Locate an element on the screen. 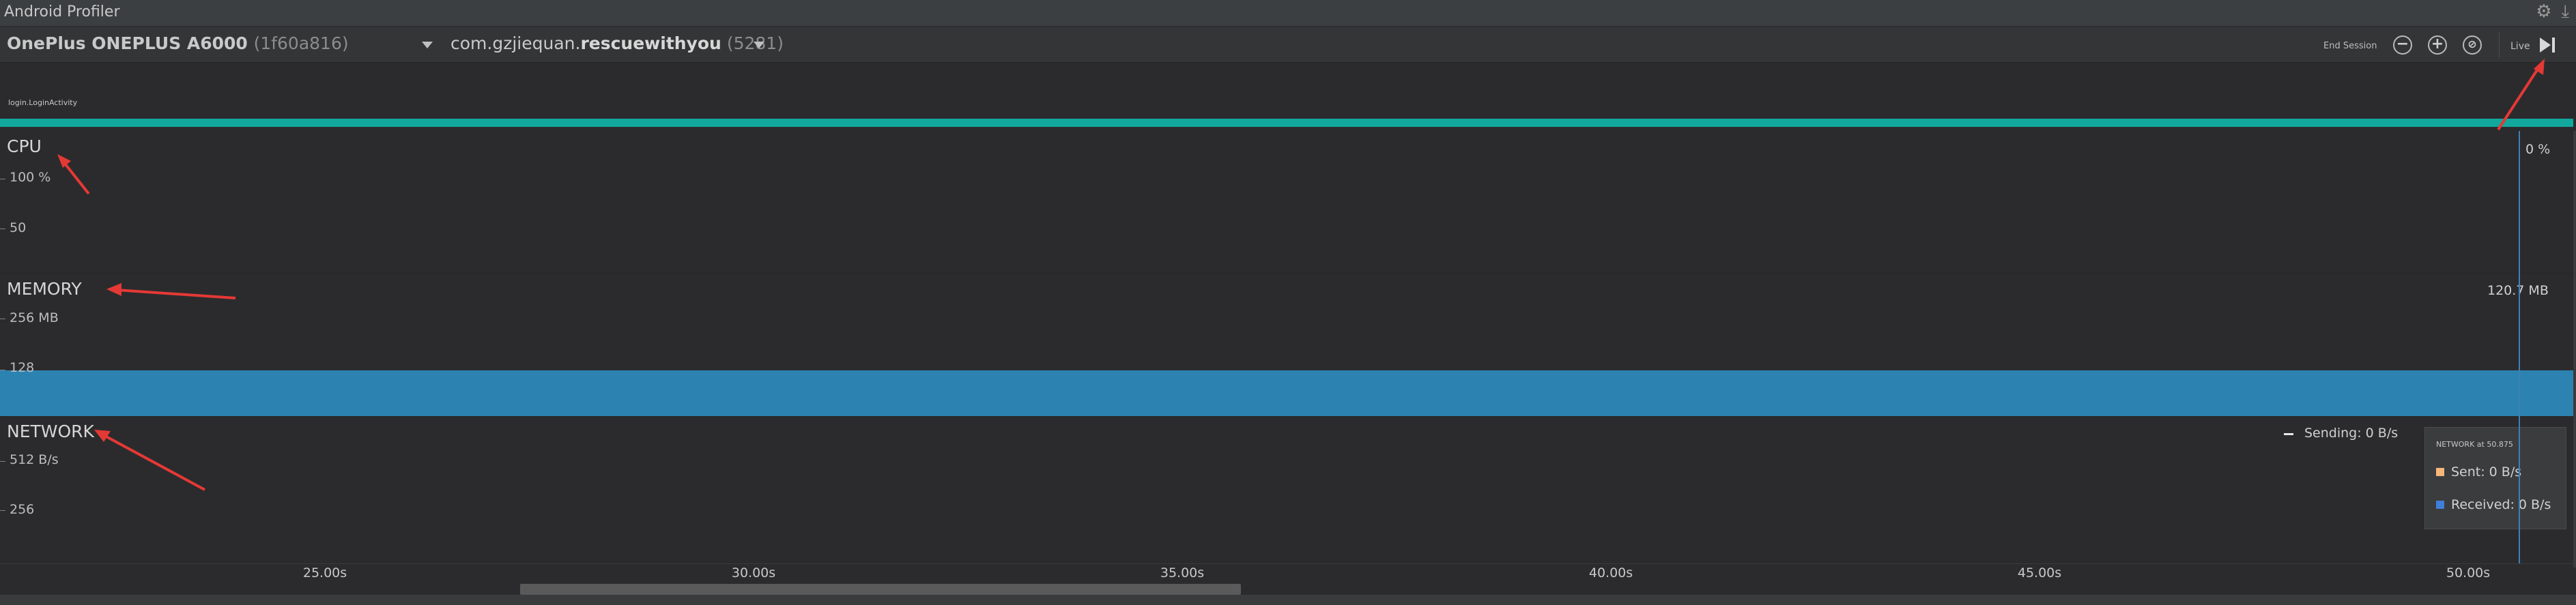 This screenshot has width=2576, height=605. device-selector: OnePlus ONEPLUS A6000 (1f60a816) is located at coordinates (178, 43).